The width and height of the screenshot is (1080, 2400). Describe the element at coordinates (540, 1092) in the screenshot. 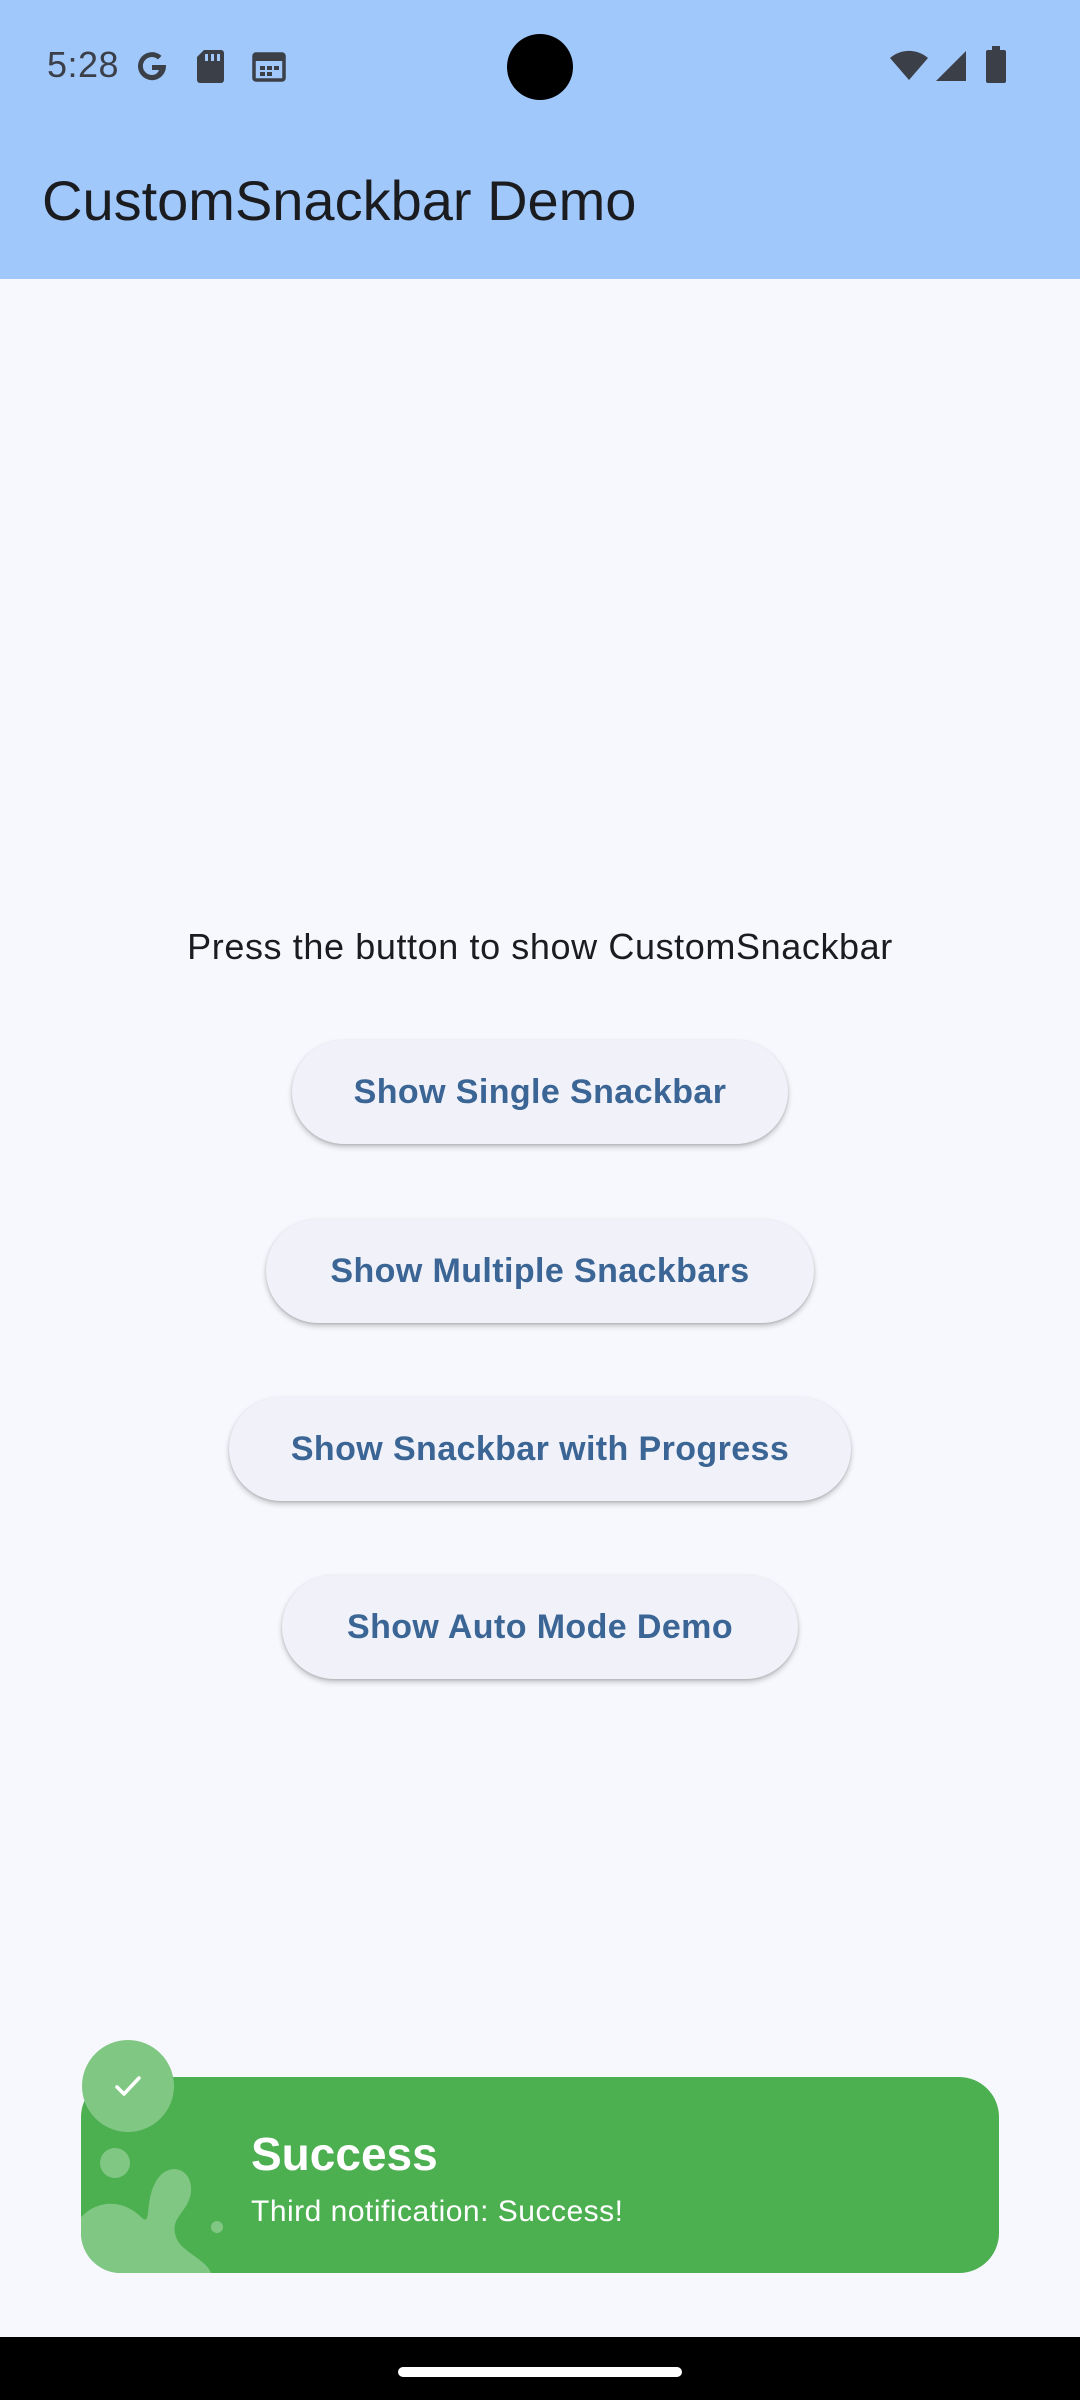

I see `show-single-snackbar-button: Show Single Snackbar` at that location.